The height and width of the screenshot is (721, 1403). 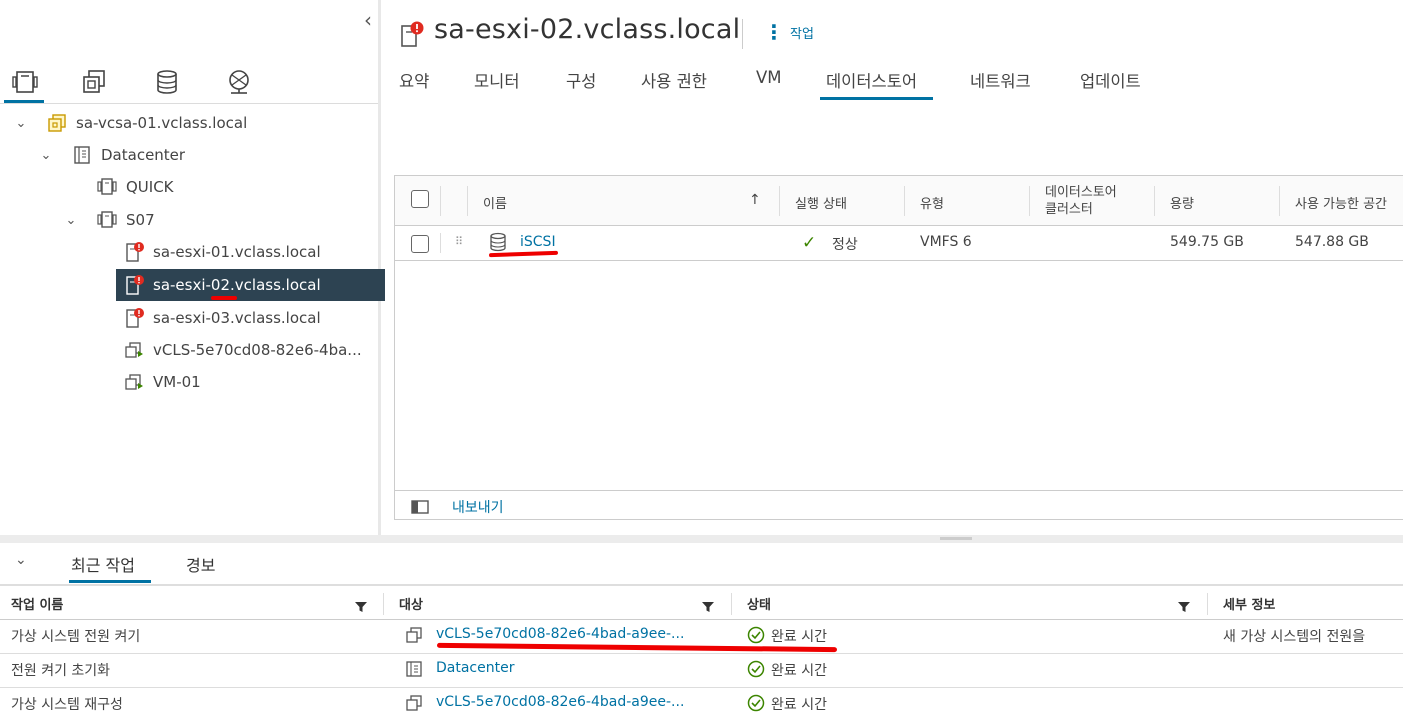 What do you see at coordinates (103, 564) in the screenshot?
I see `tab-recent-tasks: 최근 작업` at bounding box center [103, 564].